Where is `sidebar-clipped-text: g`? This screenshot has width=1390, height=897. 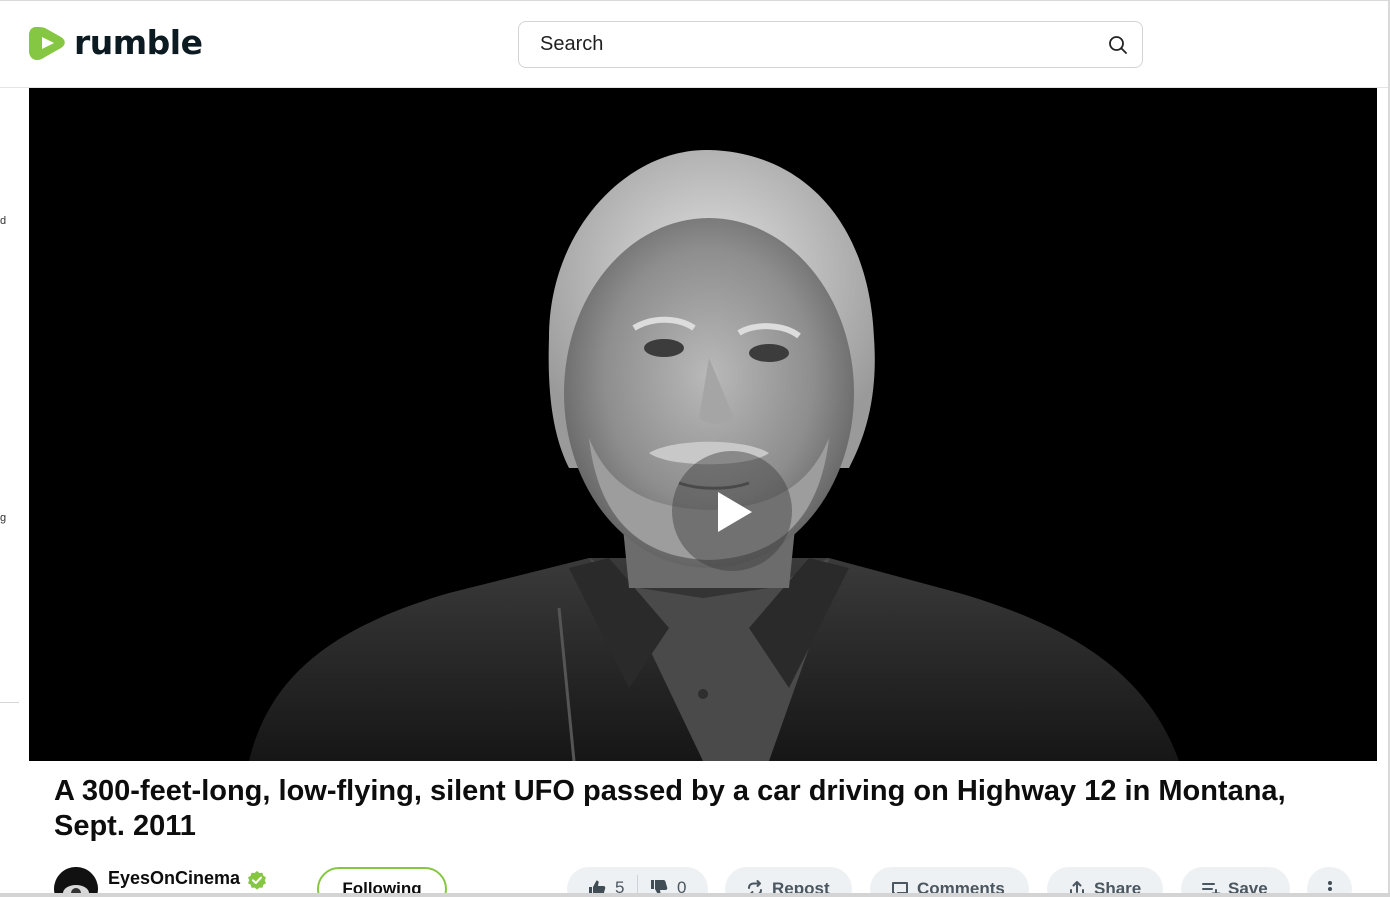
sidebar-clipped-text: g is located at coordinates (3, 518).